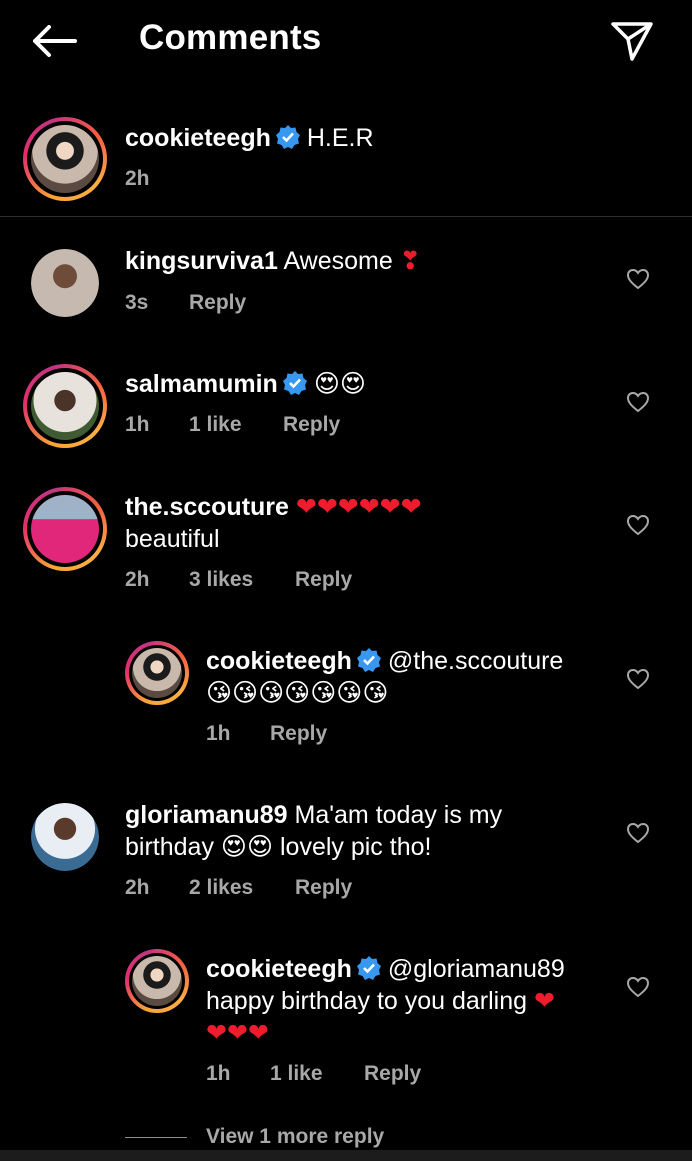 This screenshot has height=1161, width=692. I want to click on comment-time: 3s, so click(137, 302).